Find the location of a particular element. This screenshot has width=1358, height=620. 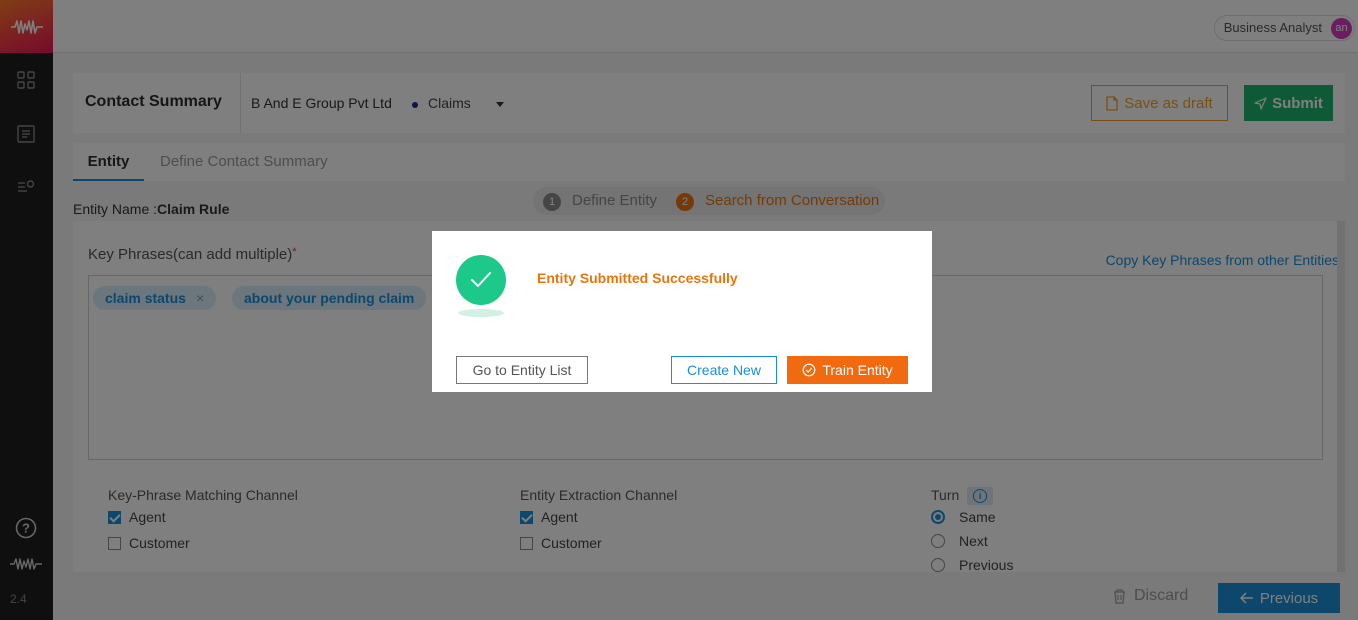

success-message: Entity Submitted Successfully is located at coordinates (637, 278).